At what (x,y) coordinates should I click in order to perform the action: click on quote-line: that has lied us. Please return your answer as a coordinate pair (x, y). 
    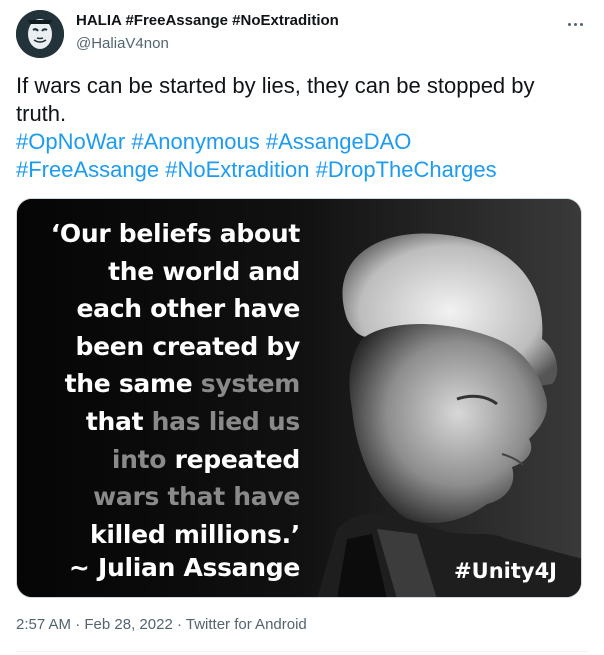
    Looking at the image, I should click on (160, 422).